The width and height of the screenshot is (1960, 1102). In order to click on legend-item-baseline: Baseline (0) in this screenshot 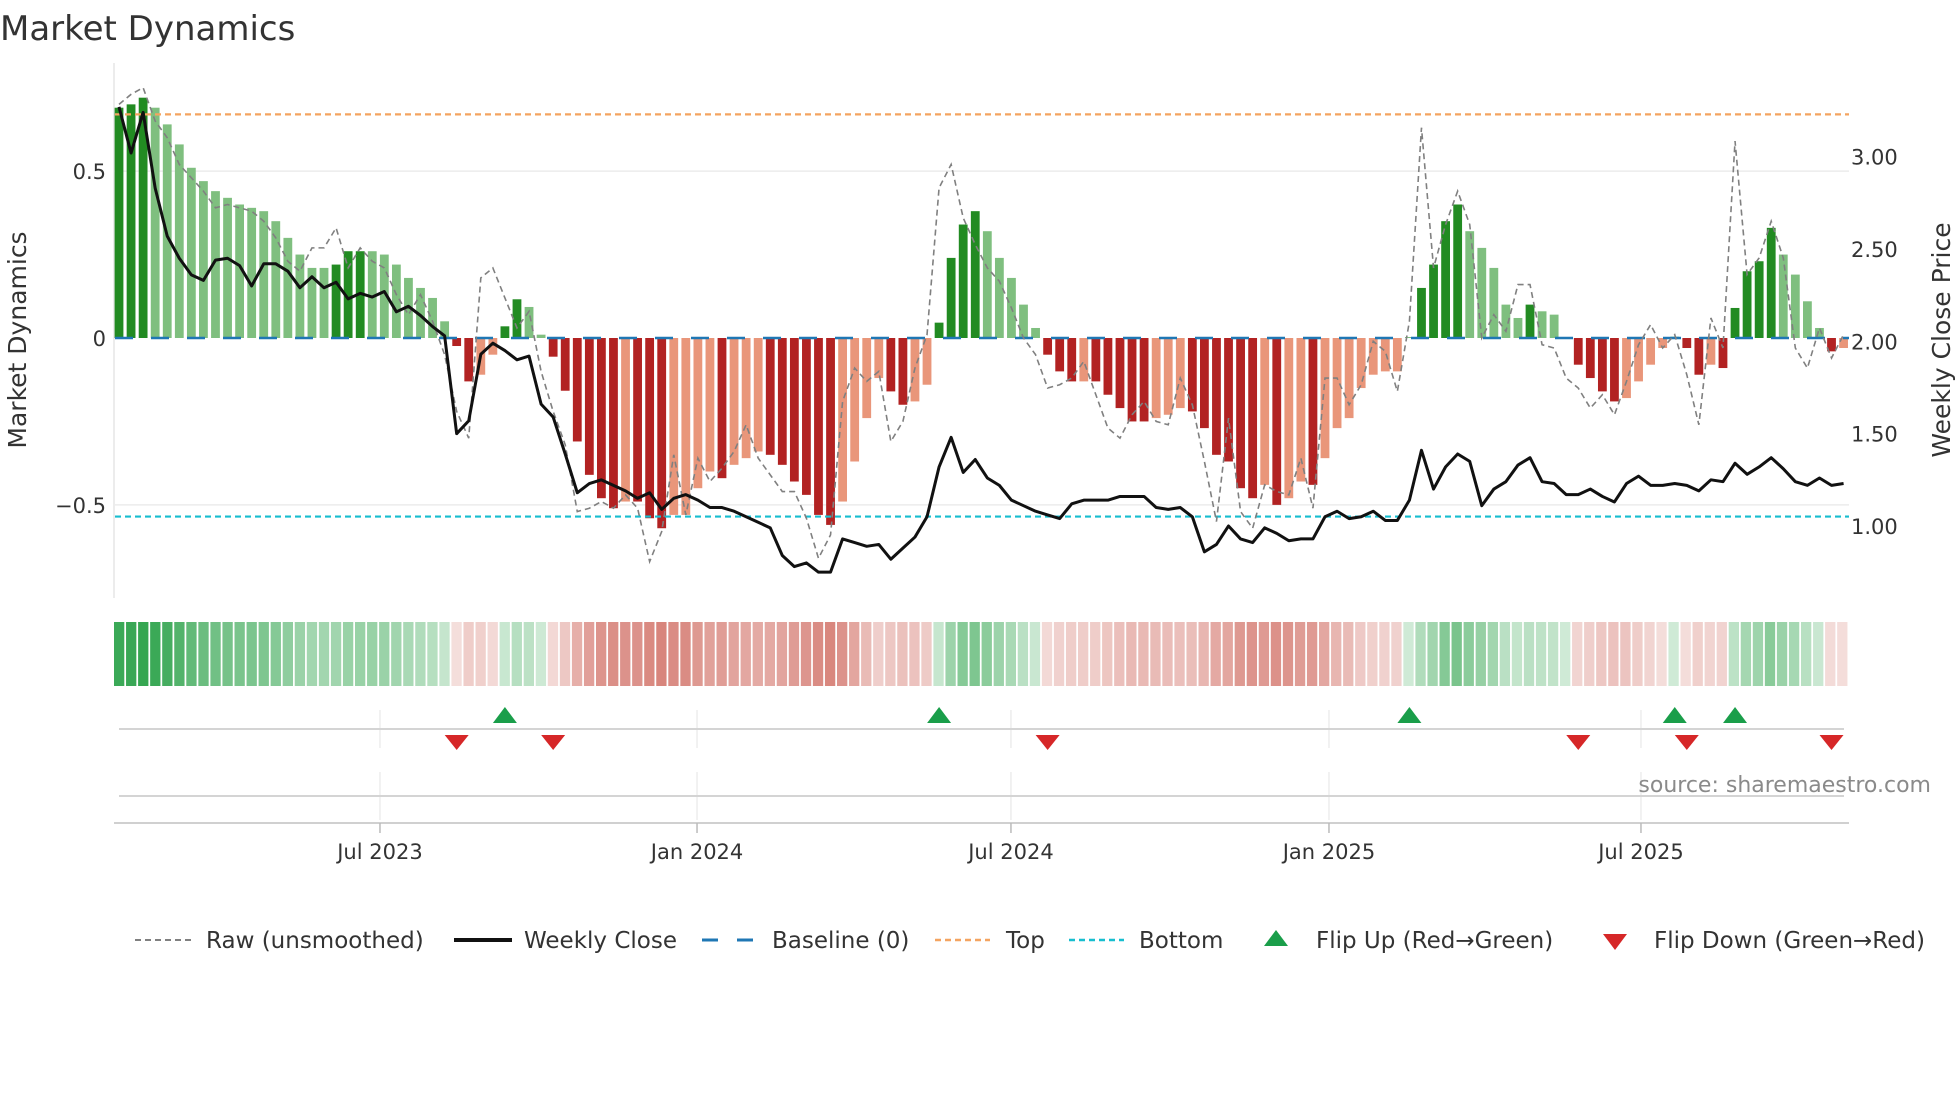, I will do `click(805, 941)`.